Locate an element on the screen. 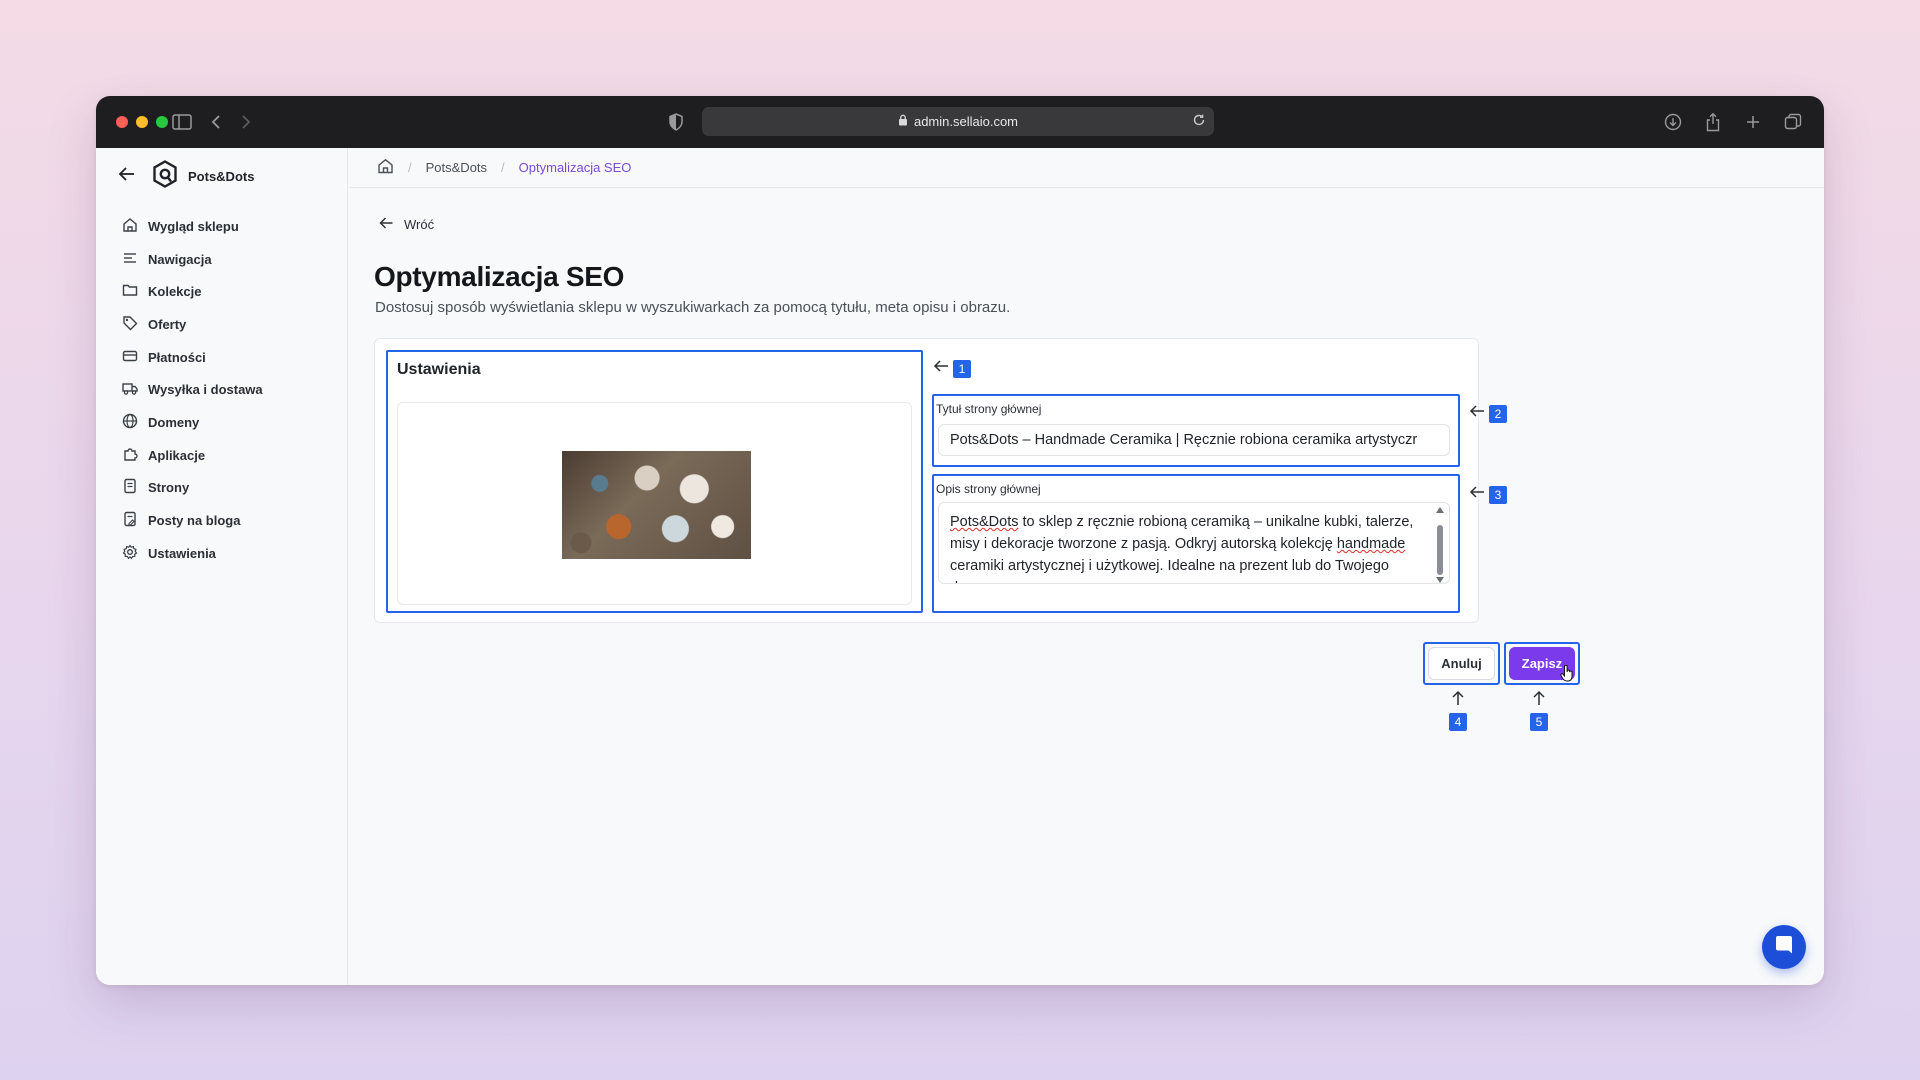 The height and width of the screenshot is (1080, 1920). annotation-4: 4 is located at coordinates (1458, 710).